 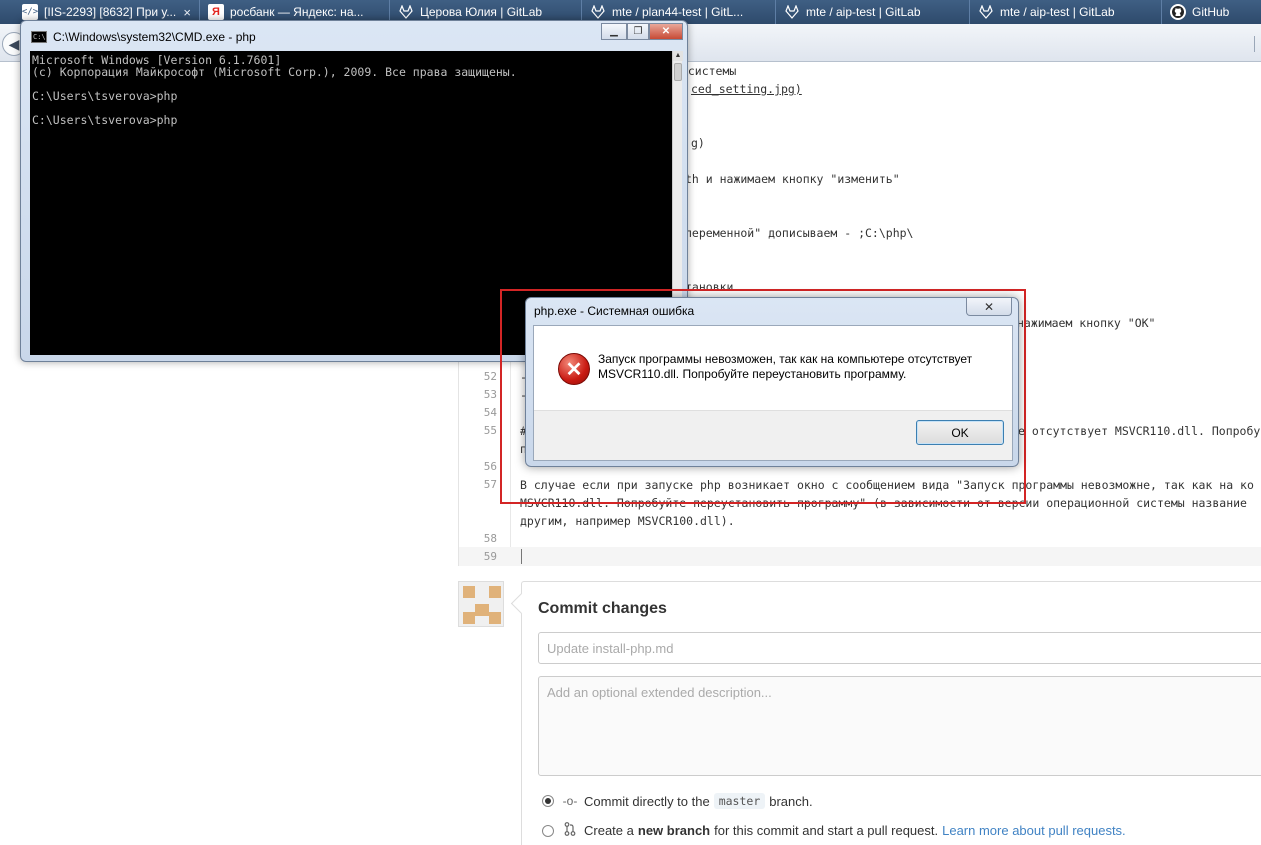 I want to click on github-icon, so click(x=1178, y=12).